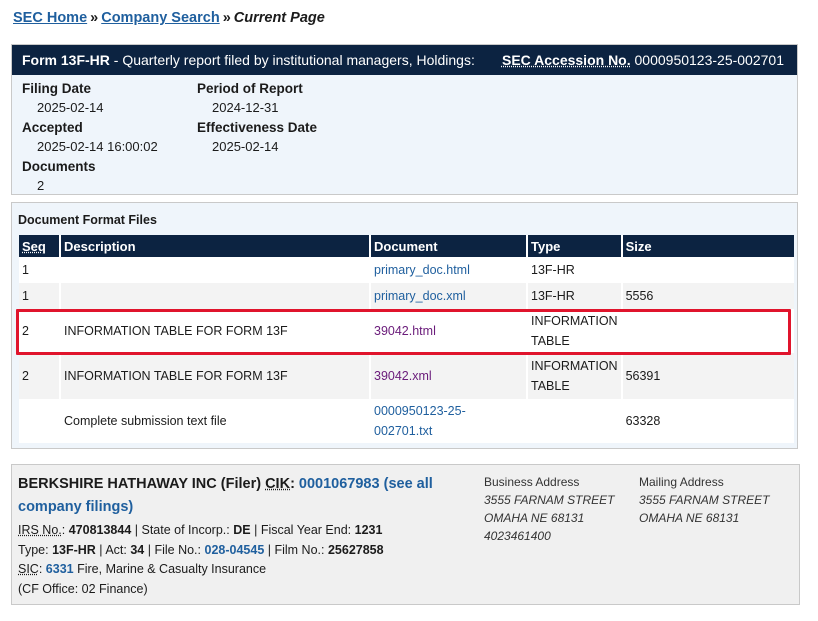 The height and width of the screenshot is (621, 818). I want to click on cell-document: primary_doc.xml, so click(449, 296).